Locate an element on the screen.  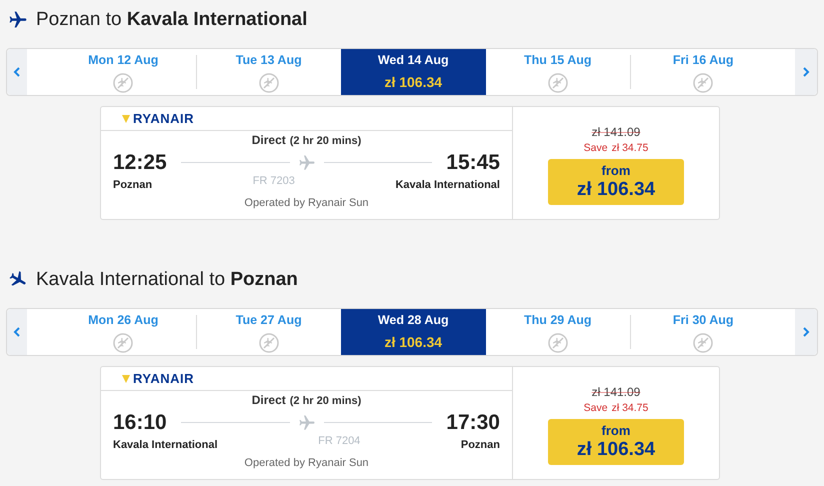
arrival-airport: Kavala International is located at coordinates (447, 185).